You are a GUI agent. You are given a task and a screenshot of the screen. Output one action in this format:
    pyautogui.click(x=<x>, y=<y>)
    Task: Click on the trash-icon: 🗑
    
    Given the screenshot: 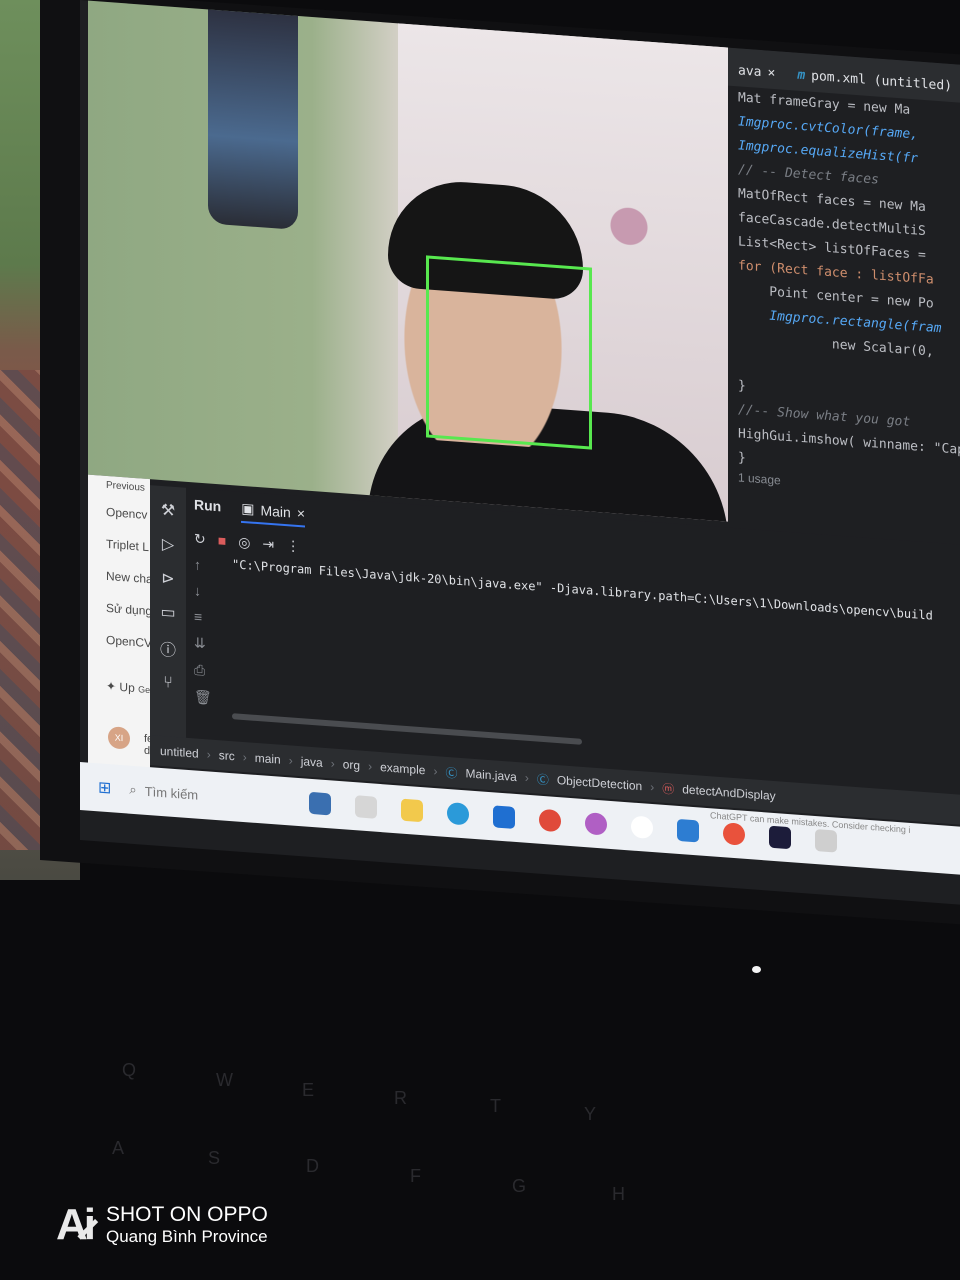 What is the action you would take?
    pyautogui.click(x=203, y=697)
    